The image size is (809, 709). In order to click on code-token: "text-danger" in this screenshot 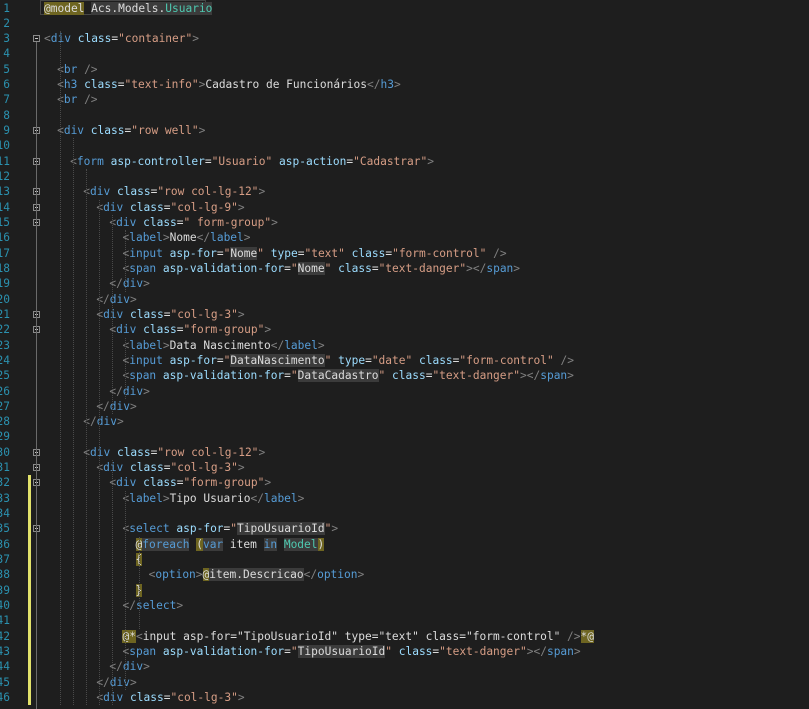, I will do `click(422, 268)`.